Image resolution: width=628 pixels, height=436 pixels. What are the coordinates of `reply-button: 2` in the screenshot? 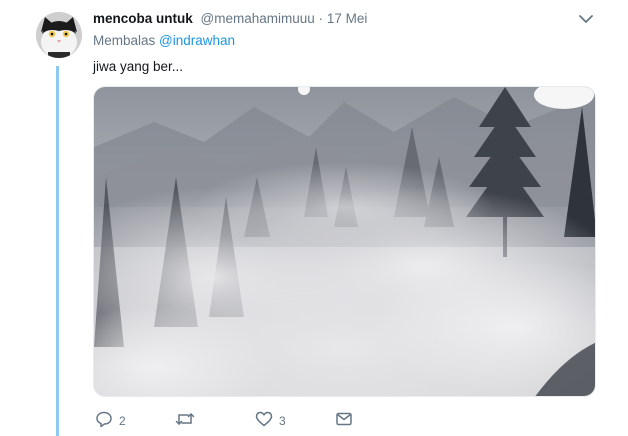 It's located at (110, 421).